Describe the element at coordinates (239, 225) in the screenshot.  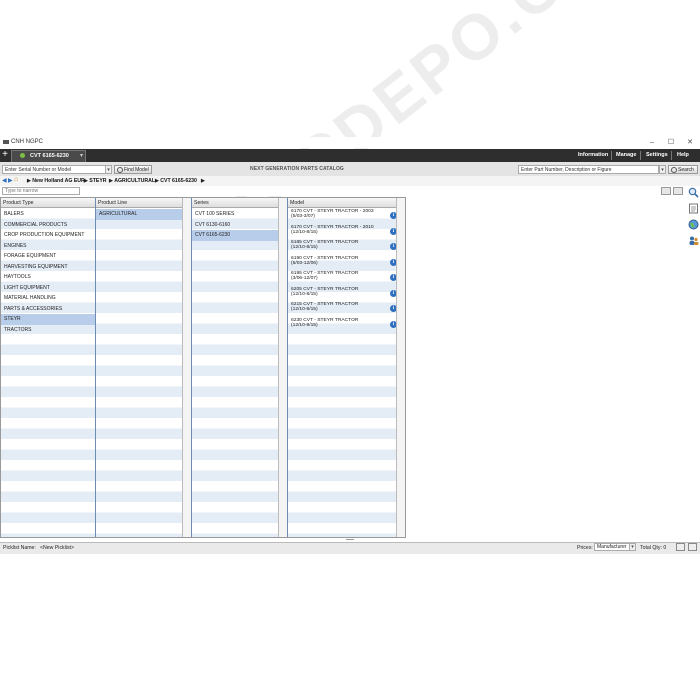
I see `series-item: CVT 6130-6160` at that location.